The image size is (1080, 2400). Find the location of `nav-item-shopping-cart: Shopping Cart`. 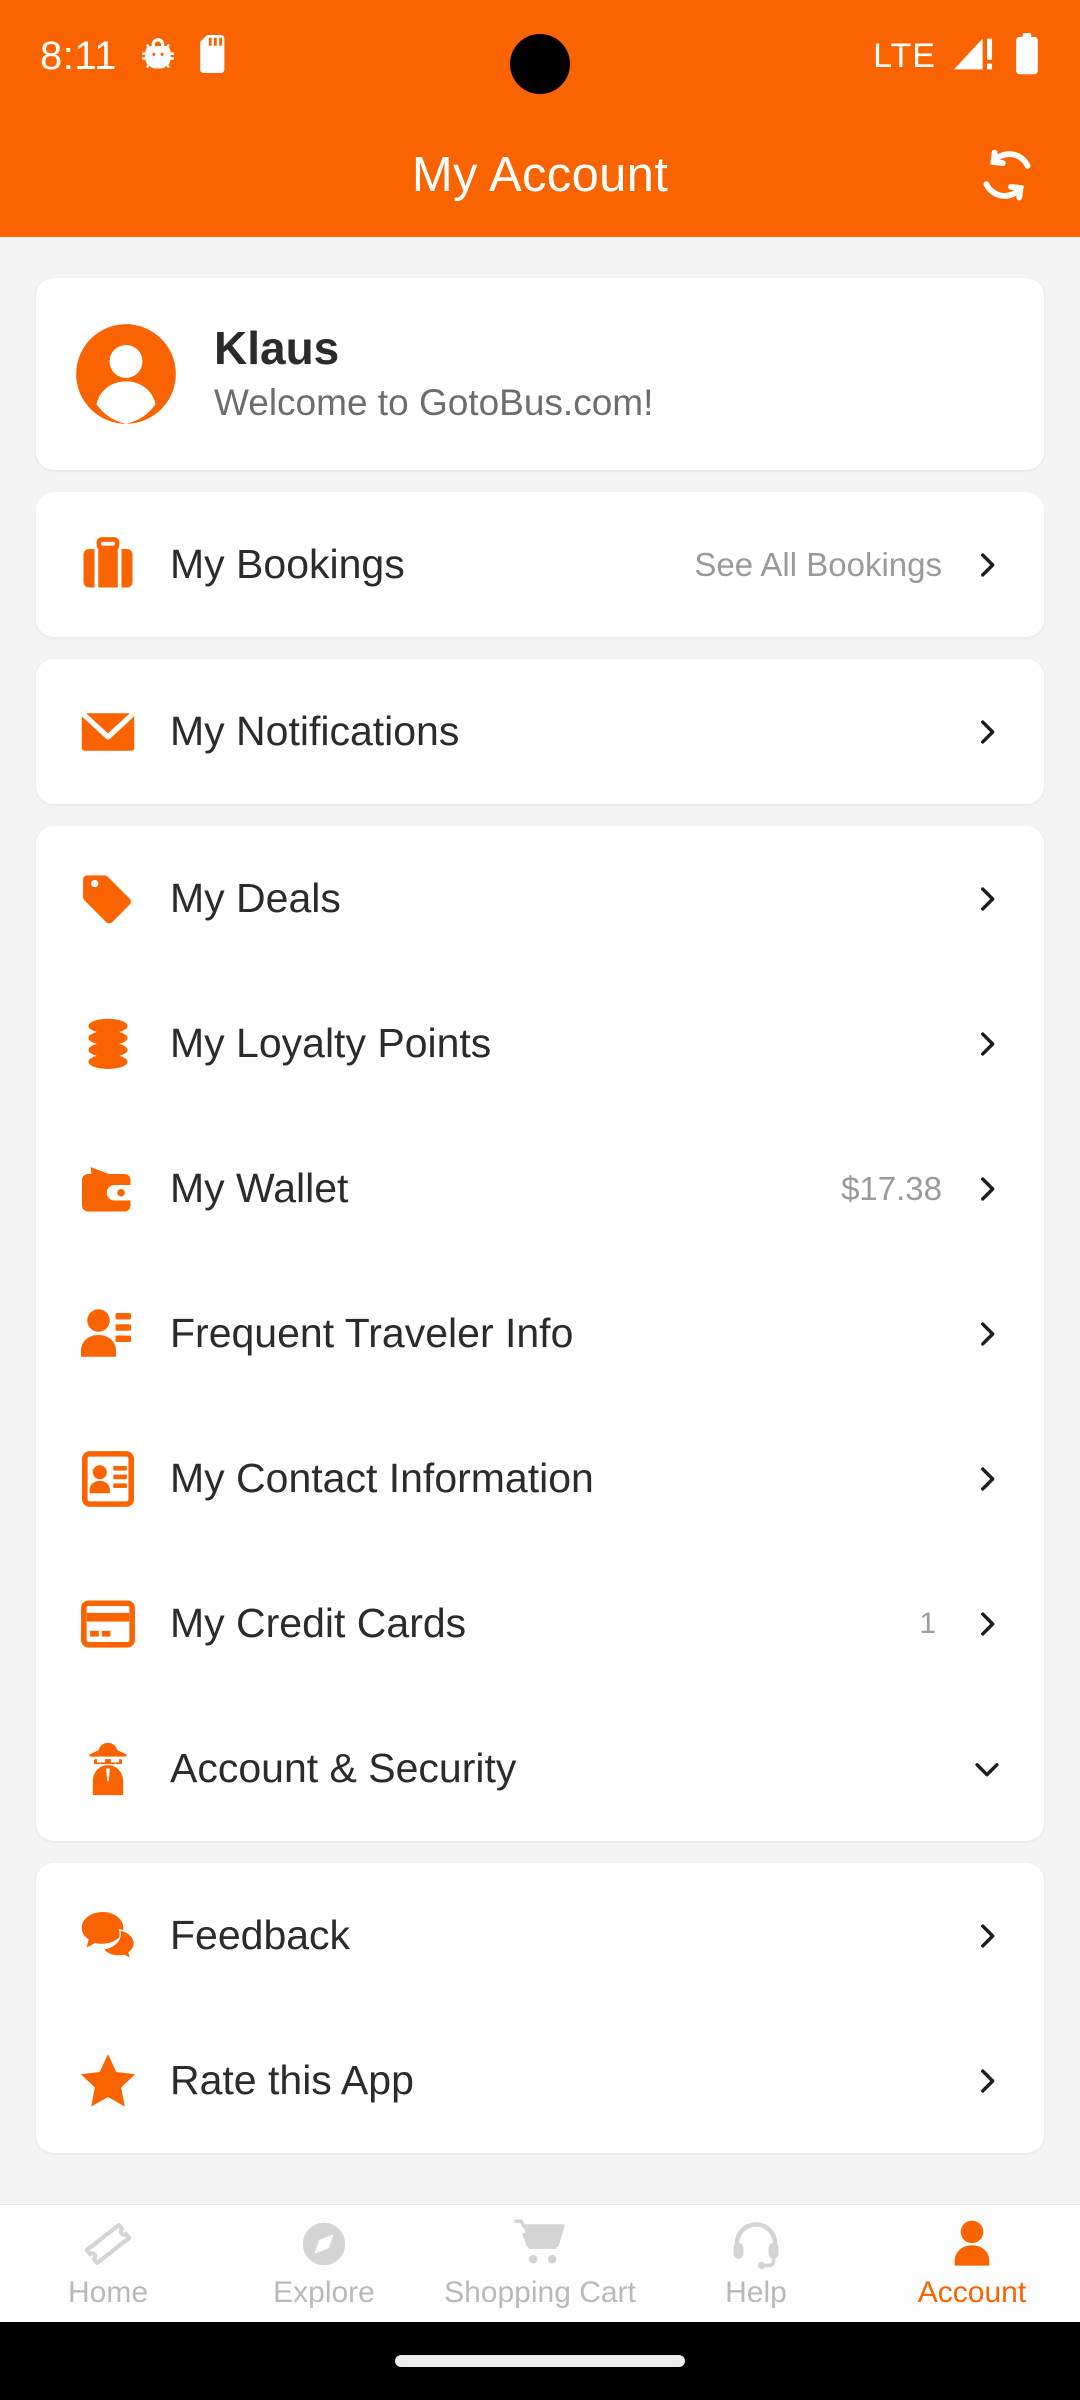

nav-item-shopping-cart: Shopping Cart is located at coordinates (540, 2263).